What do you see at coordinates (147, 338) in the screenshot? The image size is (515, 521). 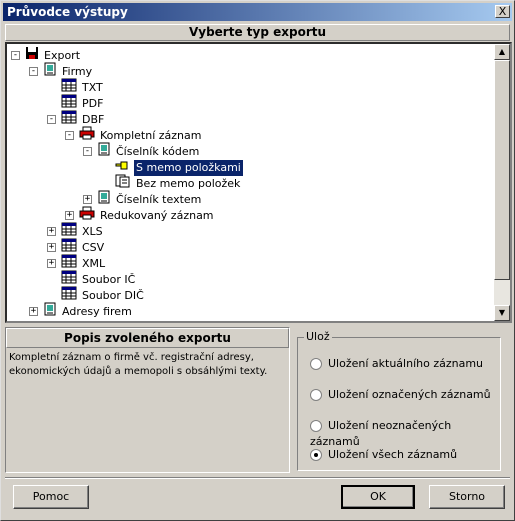 I see `description-title: Popis zvoleného exportu` at bounding box center [147, 338].